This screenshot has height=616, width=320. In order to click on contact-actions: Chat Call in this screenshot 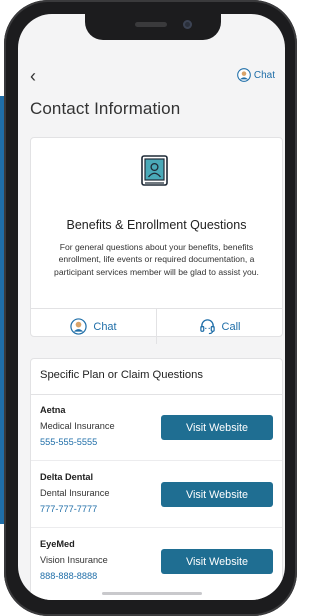, I will do `click(156, 326)`.